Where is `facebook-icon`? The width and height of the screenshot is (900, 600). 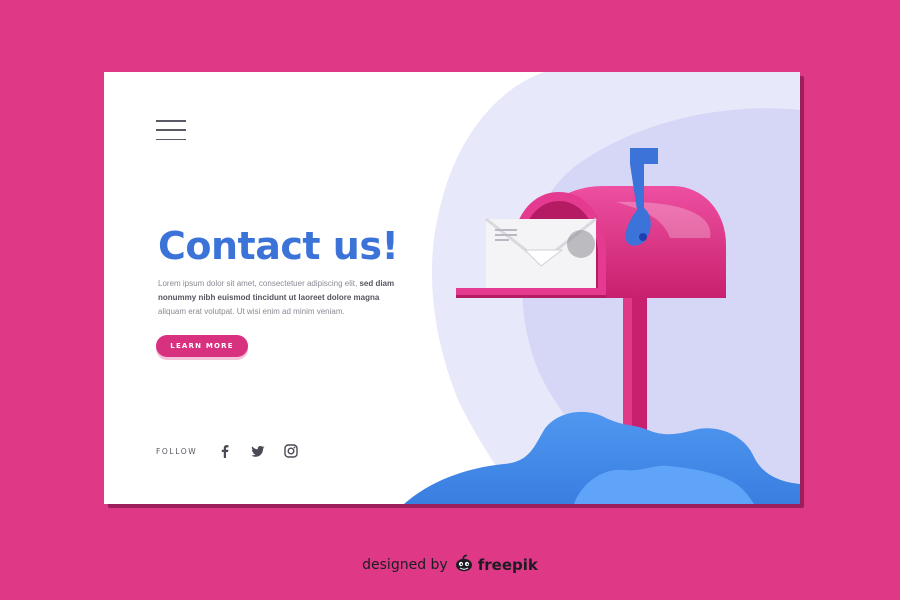 facebook-icon is located at coordinates (225, 451).